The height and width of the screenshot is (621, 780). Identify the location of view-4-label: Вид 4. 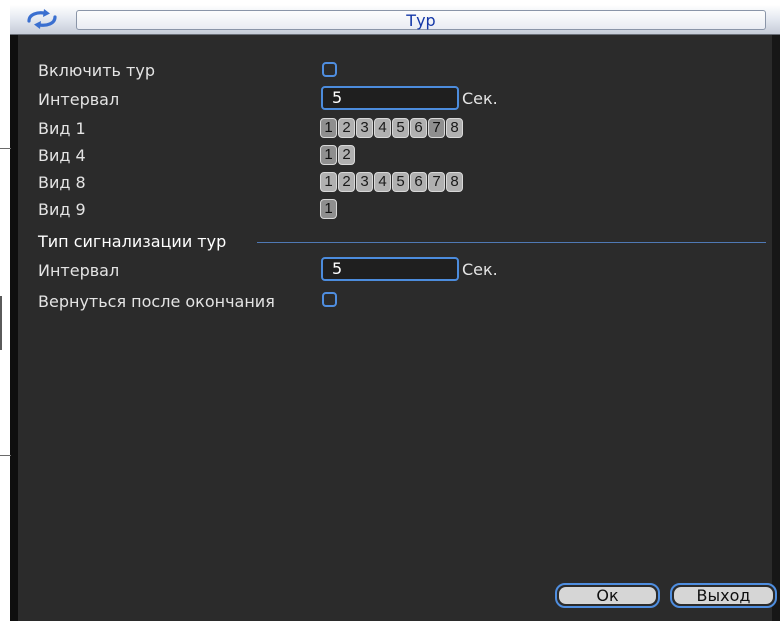
(62, 155).